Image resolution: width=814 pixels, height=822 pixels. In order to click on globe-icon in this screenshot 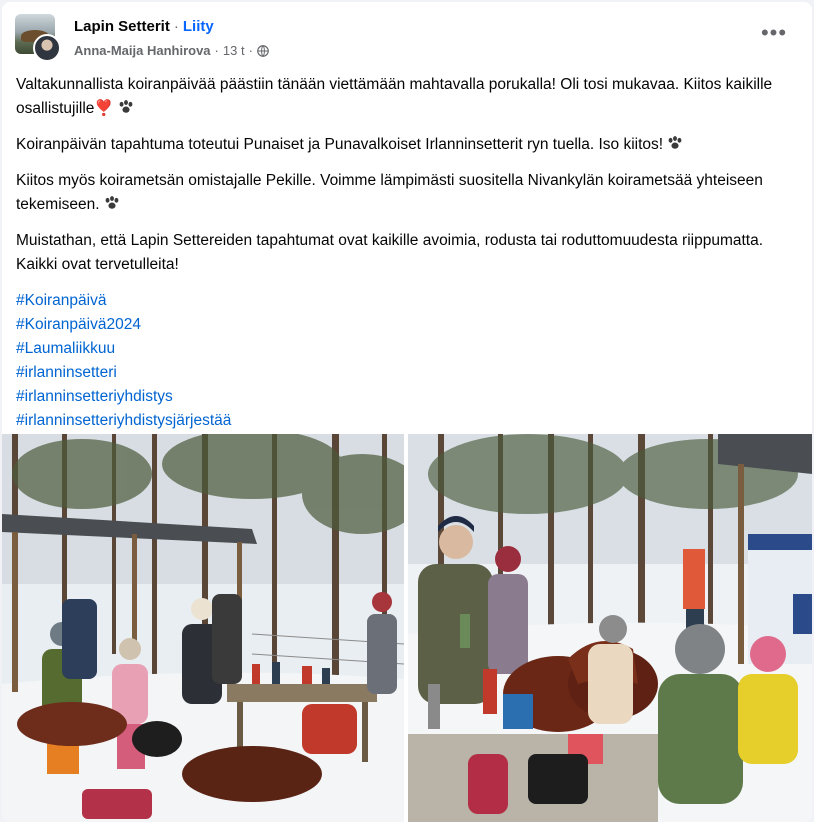, I will do `click(263, 50)`.